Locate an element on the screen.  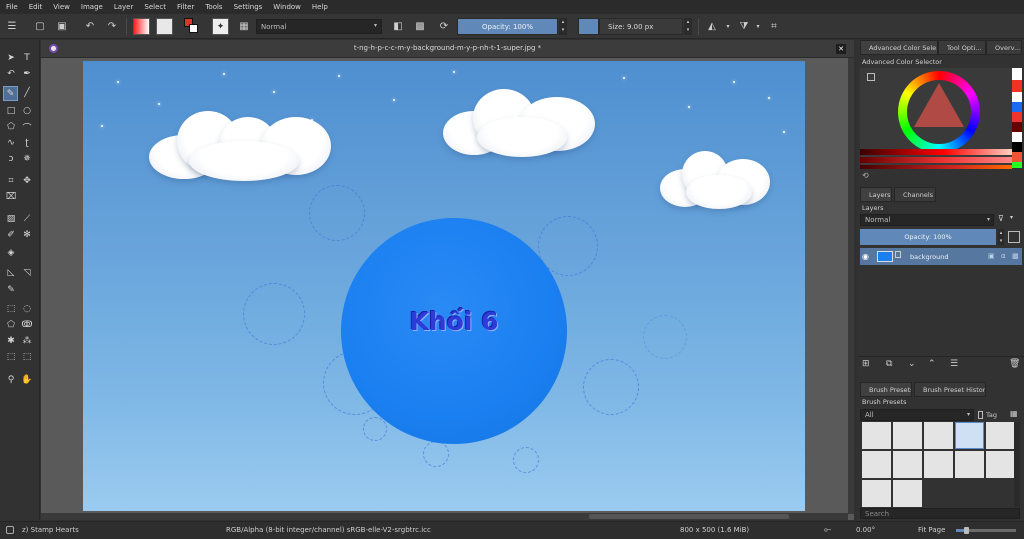
fill-tool-icon: ◈ is located at coordinates (11, 253).